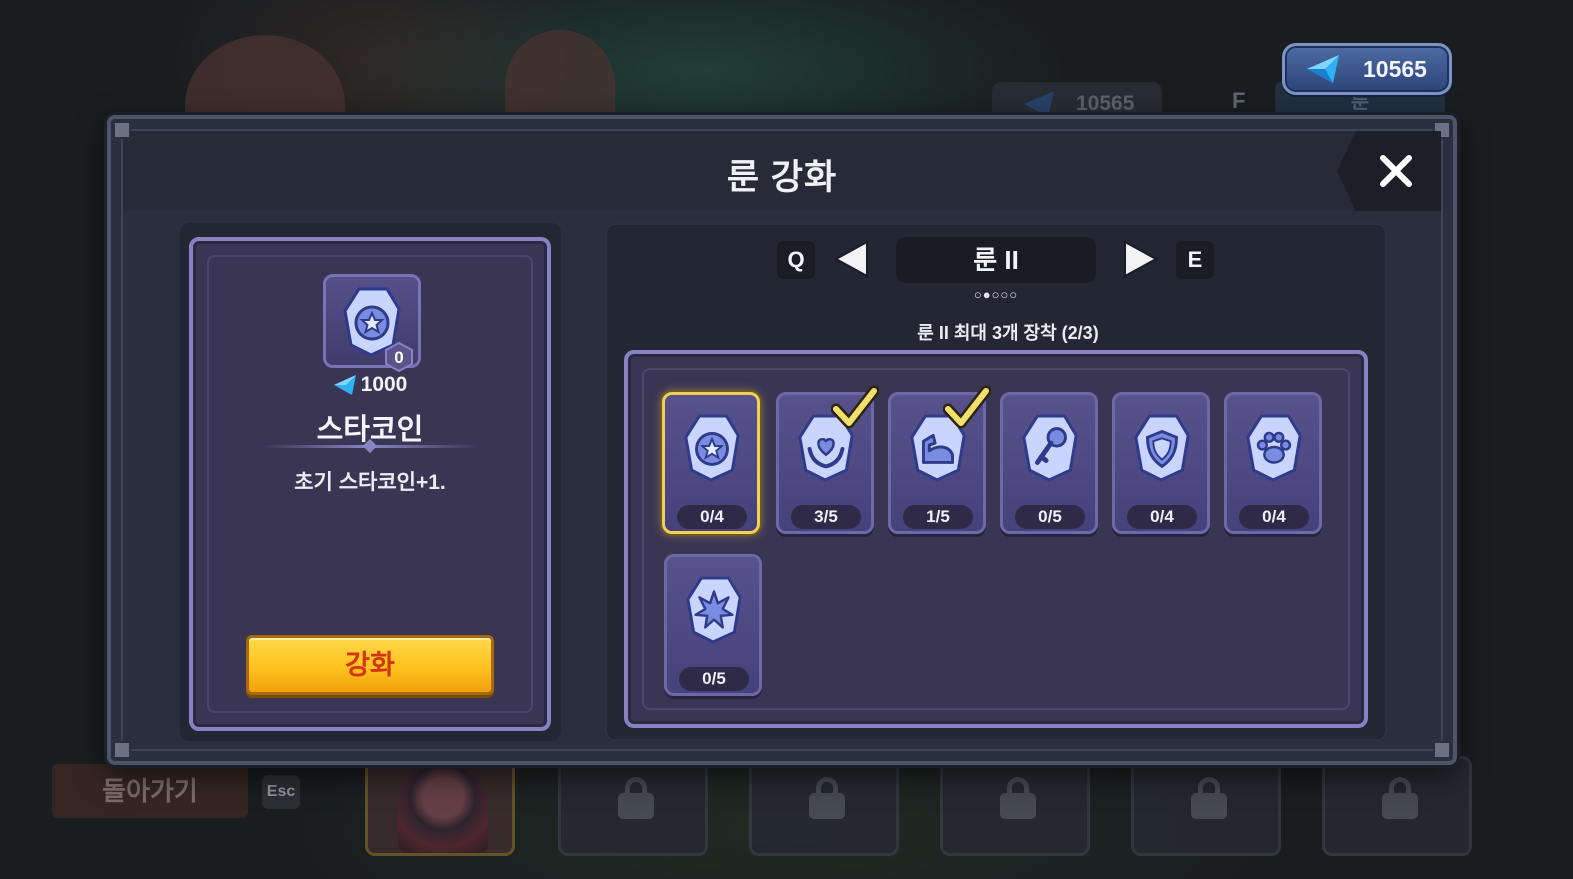  What do you see at coordinates (826, 517) in the screenshot?
I see `rune-level: 3/5` at bounding box center [826, 517].